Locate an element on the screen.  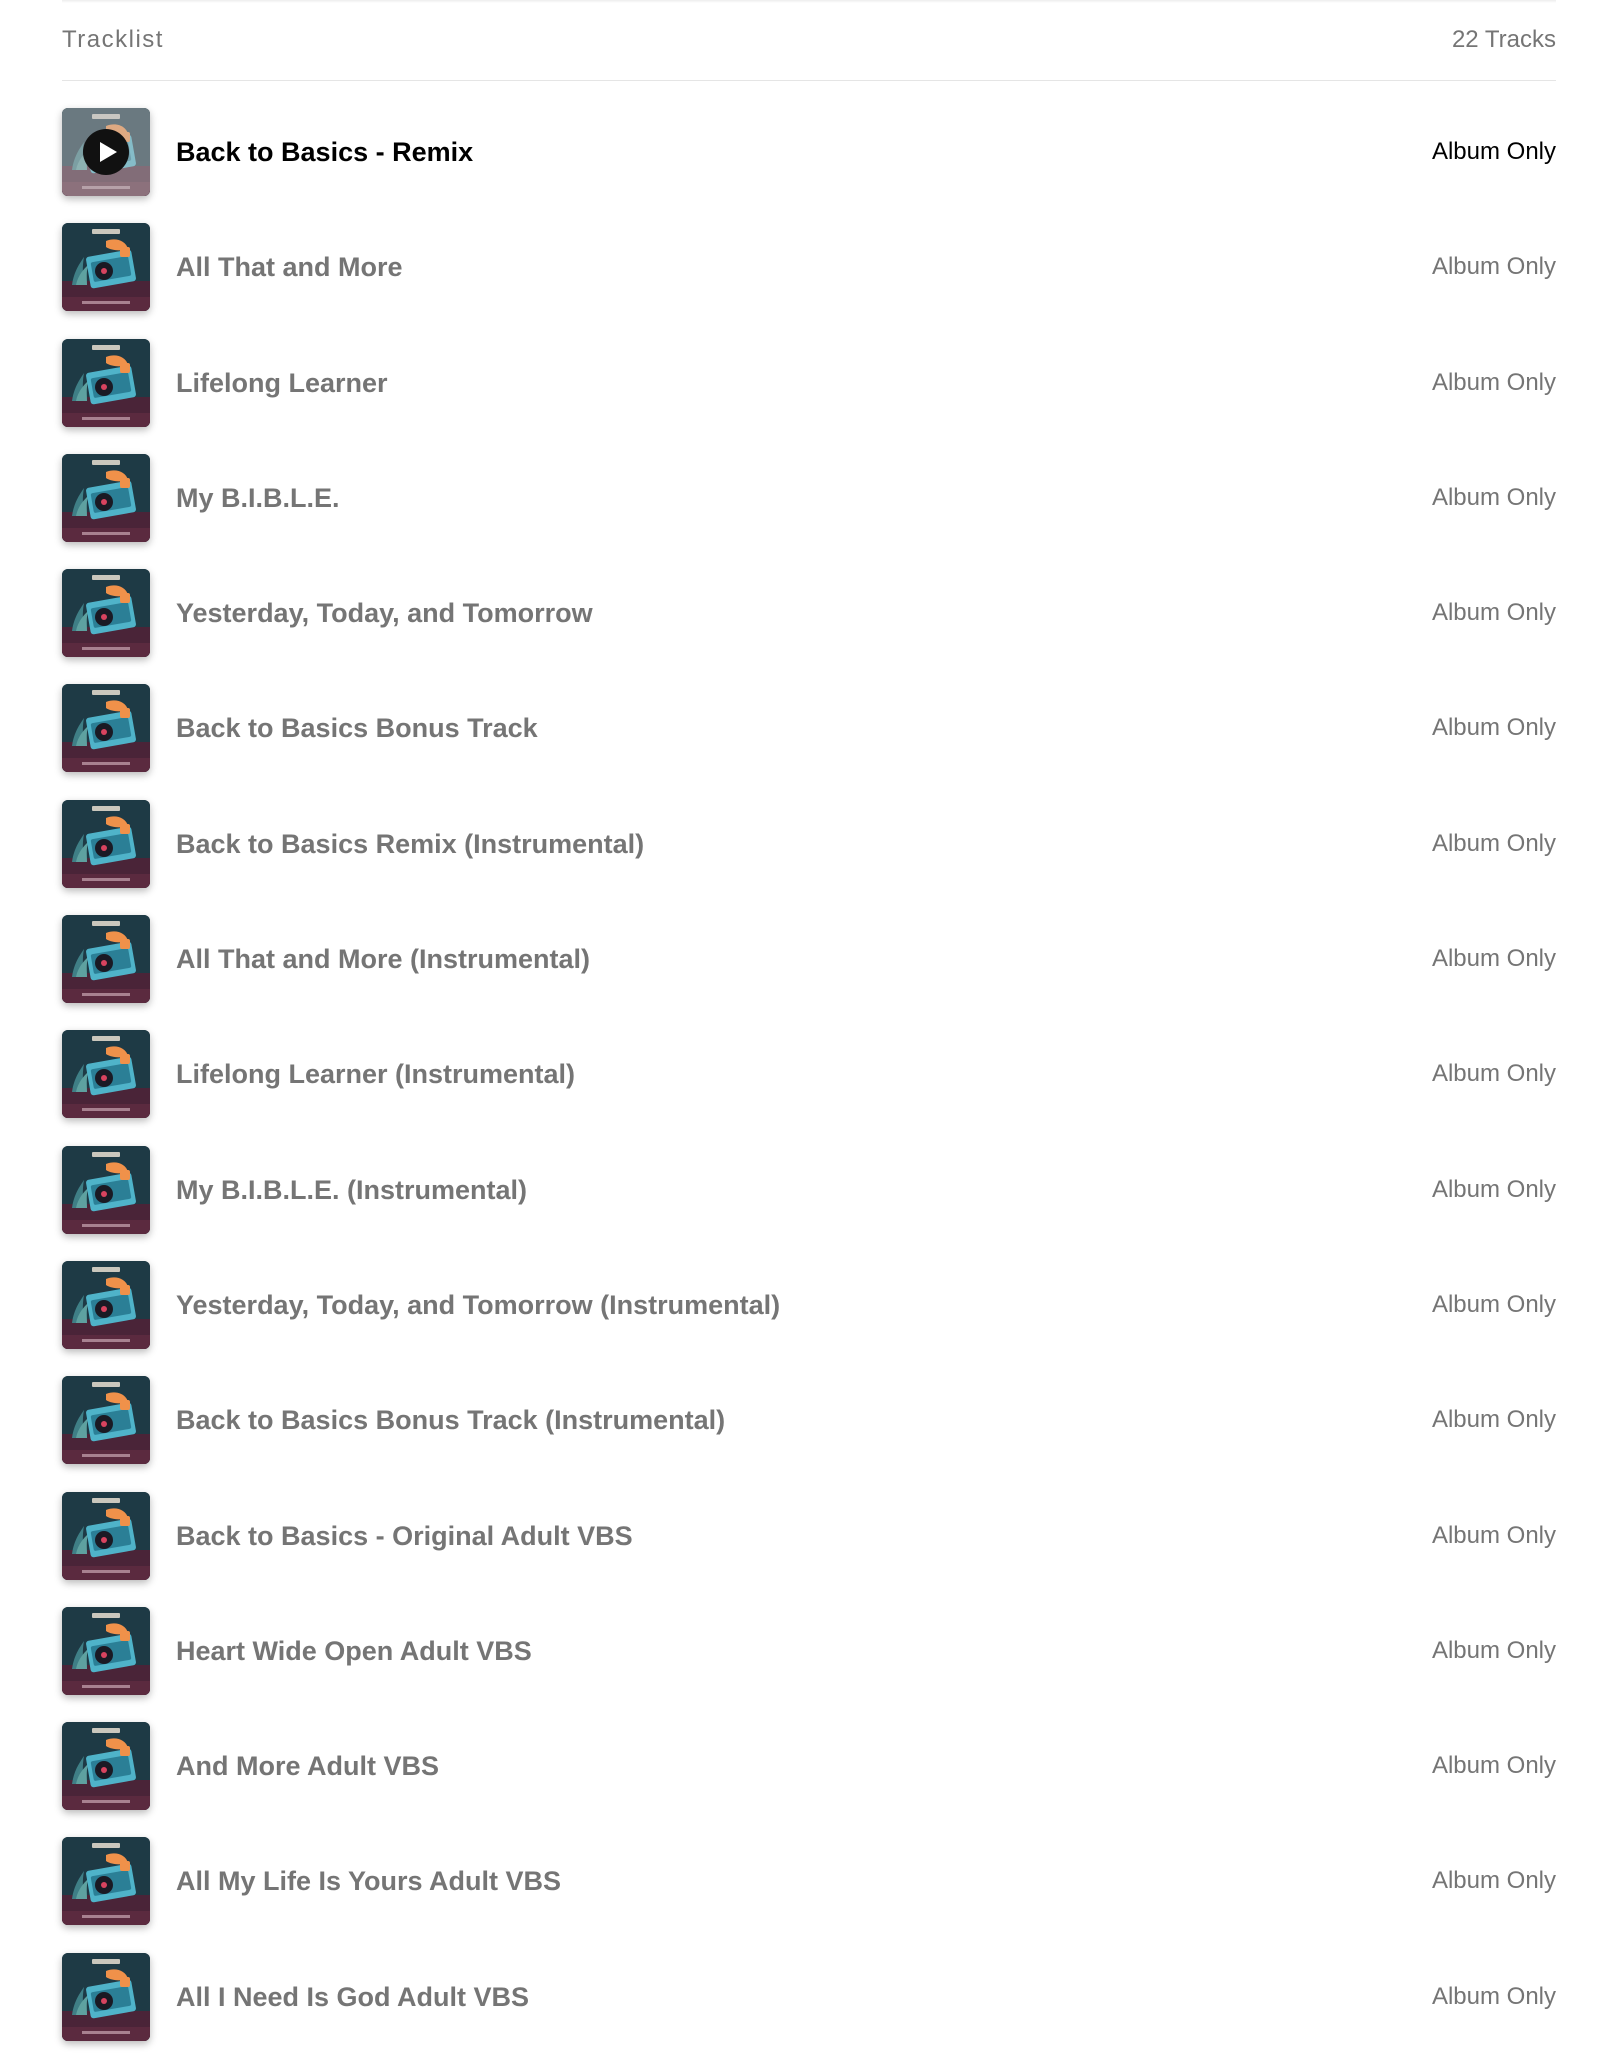
track-title: Back to Basics - Original Adult VBS is located at coordinates (404, 1536).